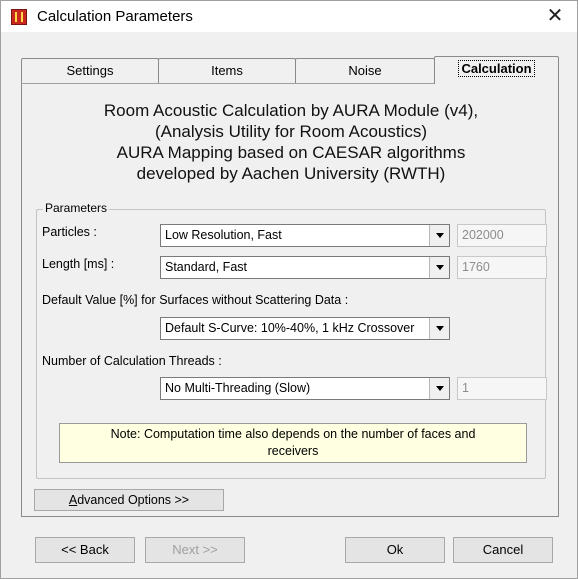 This screenshot has height=579, width=578. I want to click on close-button: ✕, so click(555, 16).